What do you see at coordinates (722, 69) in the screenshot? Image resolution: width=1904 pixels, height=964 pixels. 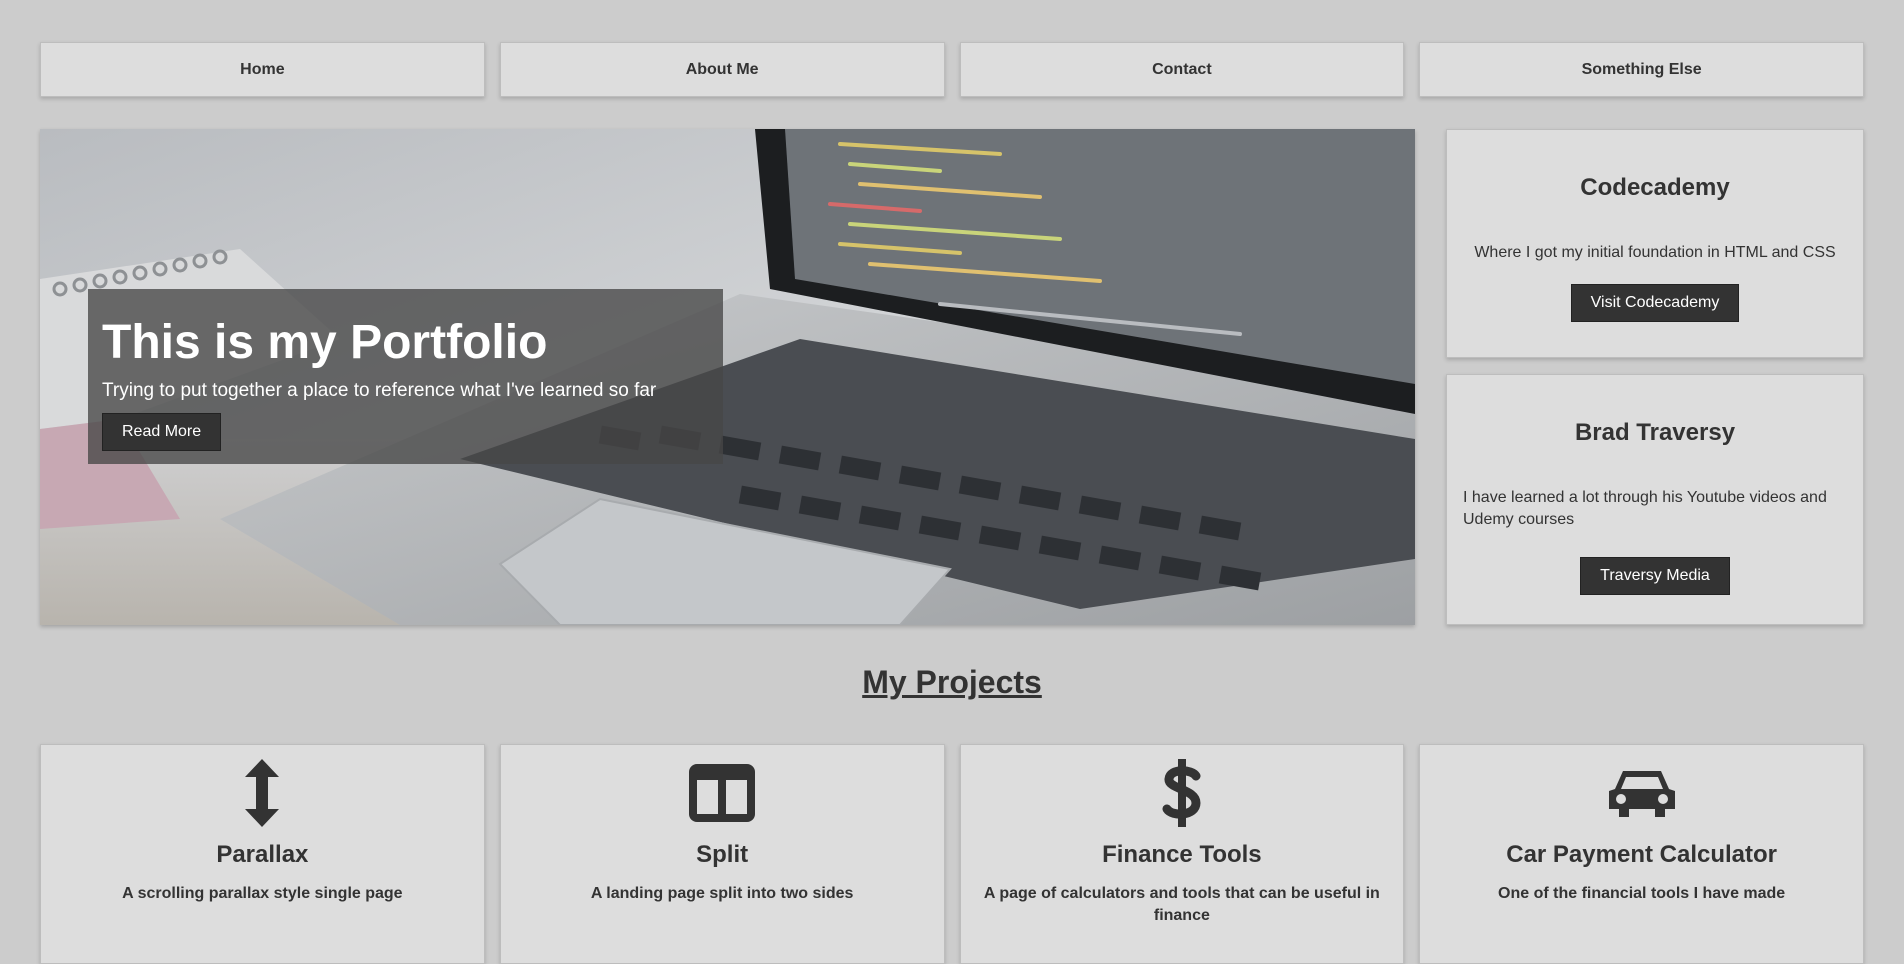 I see `nav-about-me: About Me` at bounding box center [722, 69].